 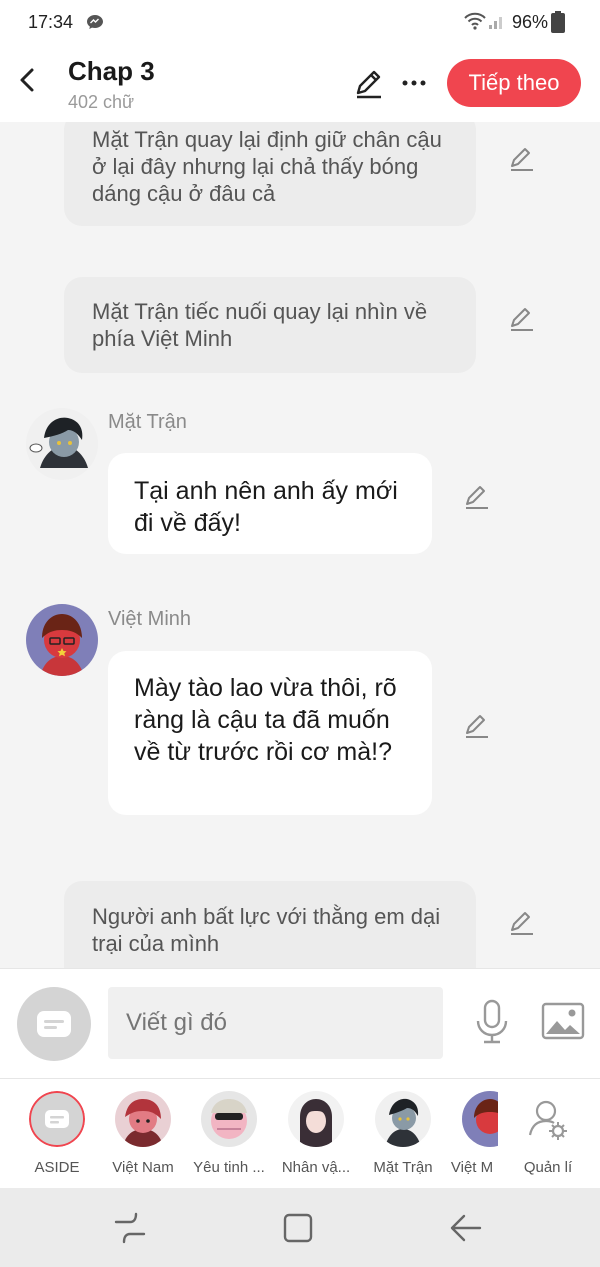 I want to click on dialogue-bubble: Tại anh nên anh ấy mới đi về đấy!, so click(x=270, y=503).